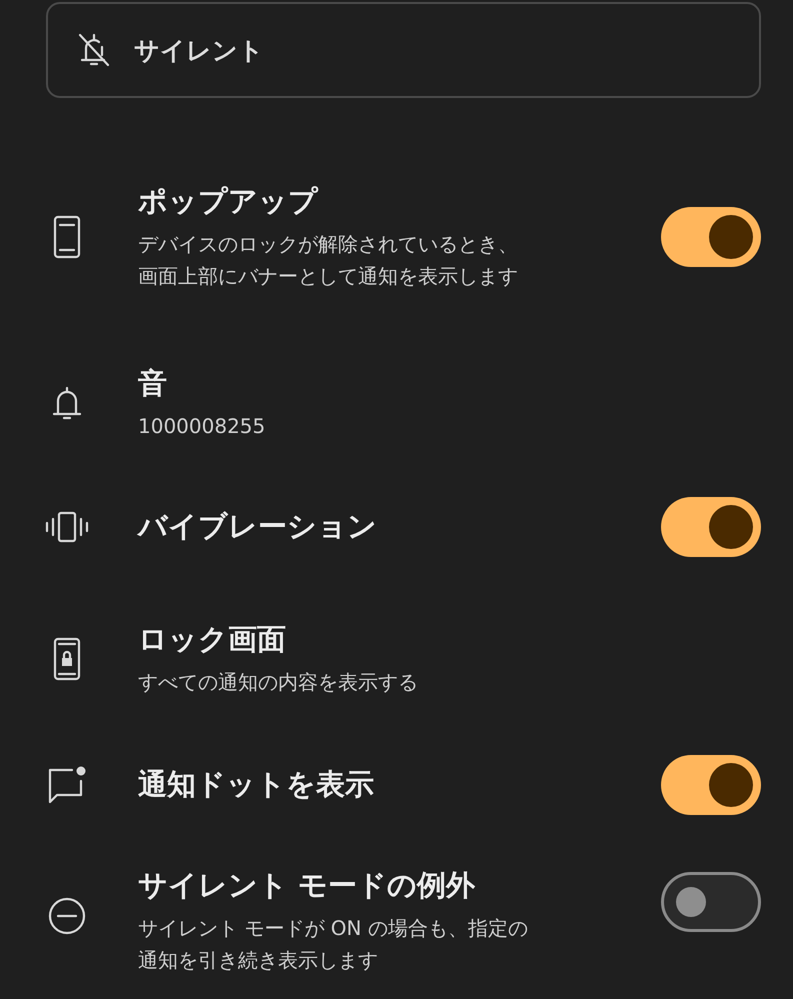 The image size is (793, 999). Describe the element at coordinates (67, 403) in the screenshot. I see `bell-icon` at that location.